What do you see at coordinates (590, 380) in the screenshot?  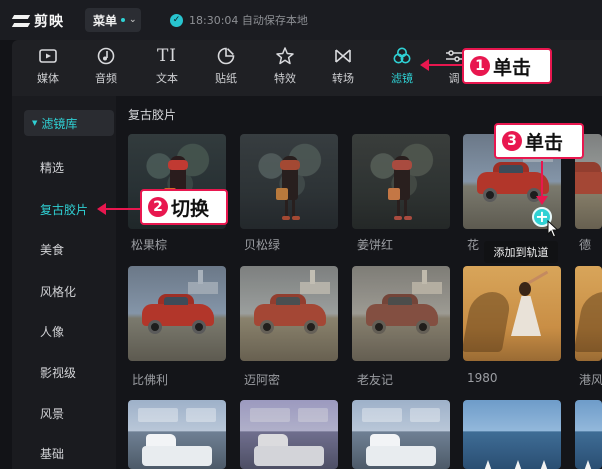 I see `filter-label: 港风` at bounding box center [590, 380].